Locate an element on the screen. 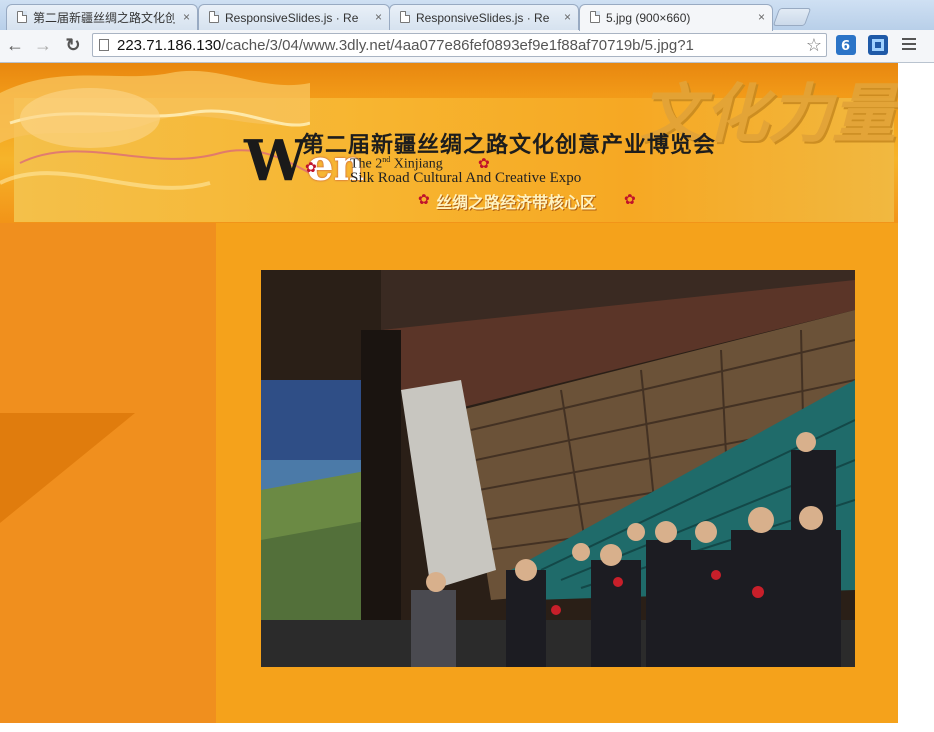 This screenshot has width=934, height=732. extension-icon-blue: 6 is located at coordinates (846, 45).